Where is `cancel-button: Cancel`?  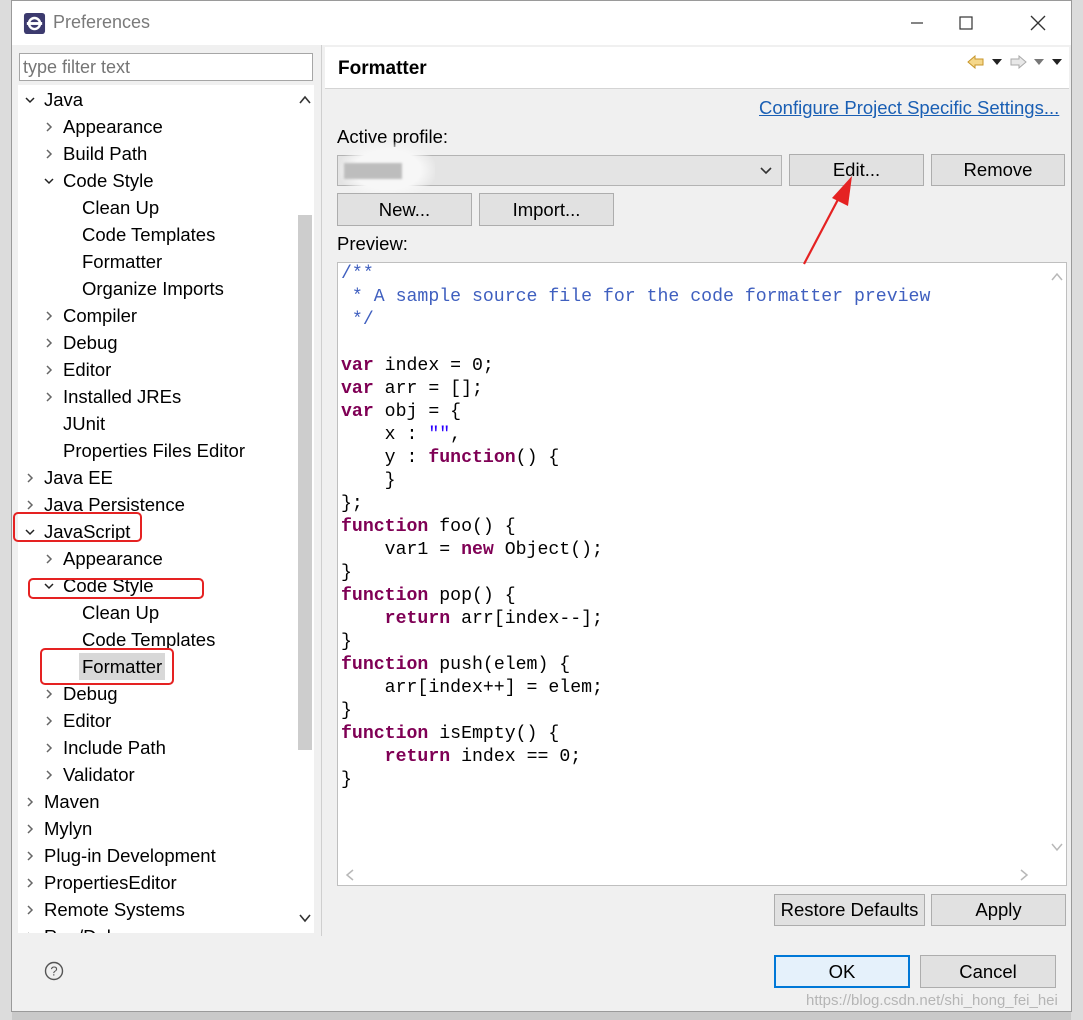 cancel-button: Cancel is located at coordinates (988, 971).